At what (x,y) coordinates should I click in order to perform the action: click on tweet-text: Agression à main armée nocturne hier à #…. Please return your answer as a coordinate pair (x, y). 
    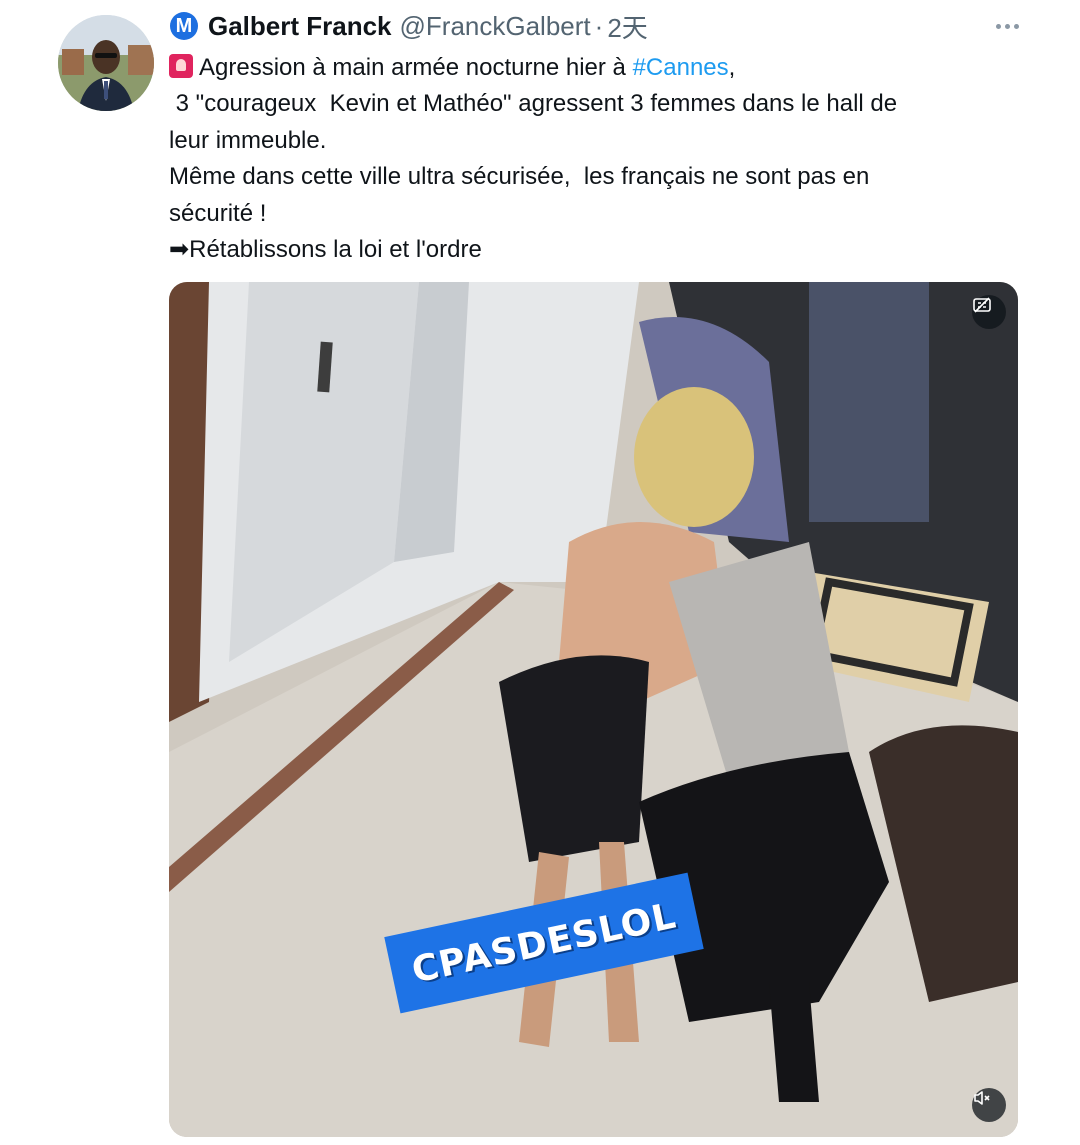
    Looking at the image, I should click on (584, 159).